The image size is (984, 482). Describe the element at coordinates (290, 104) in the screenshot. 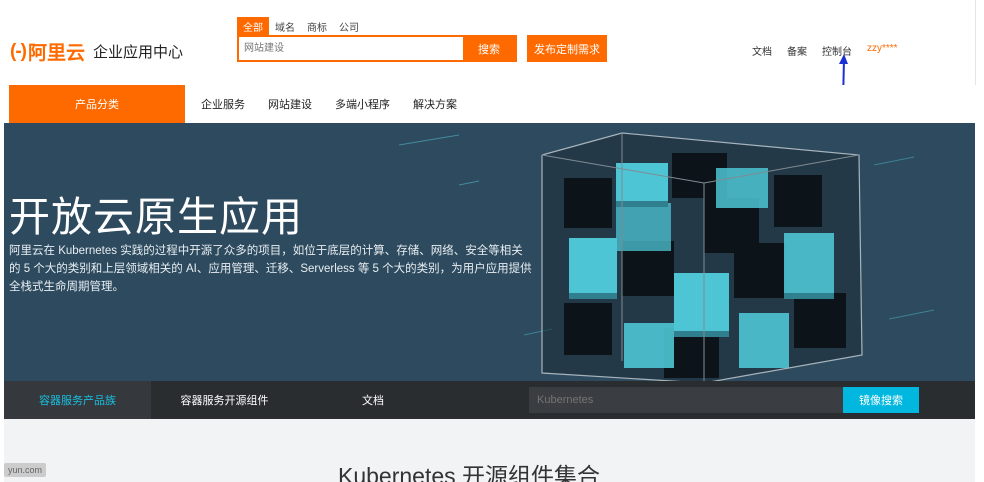

I see `nav-item-website-building: 网站建设` at that location.